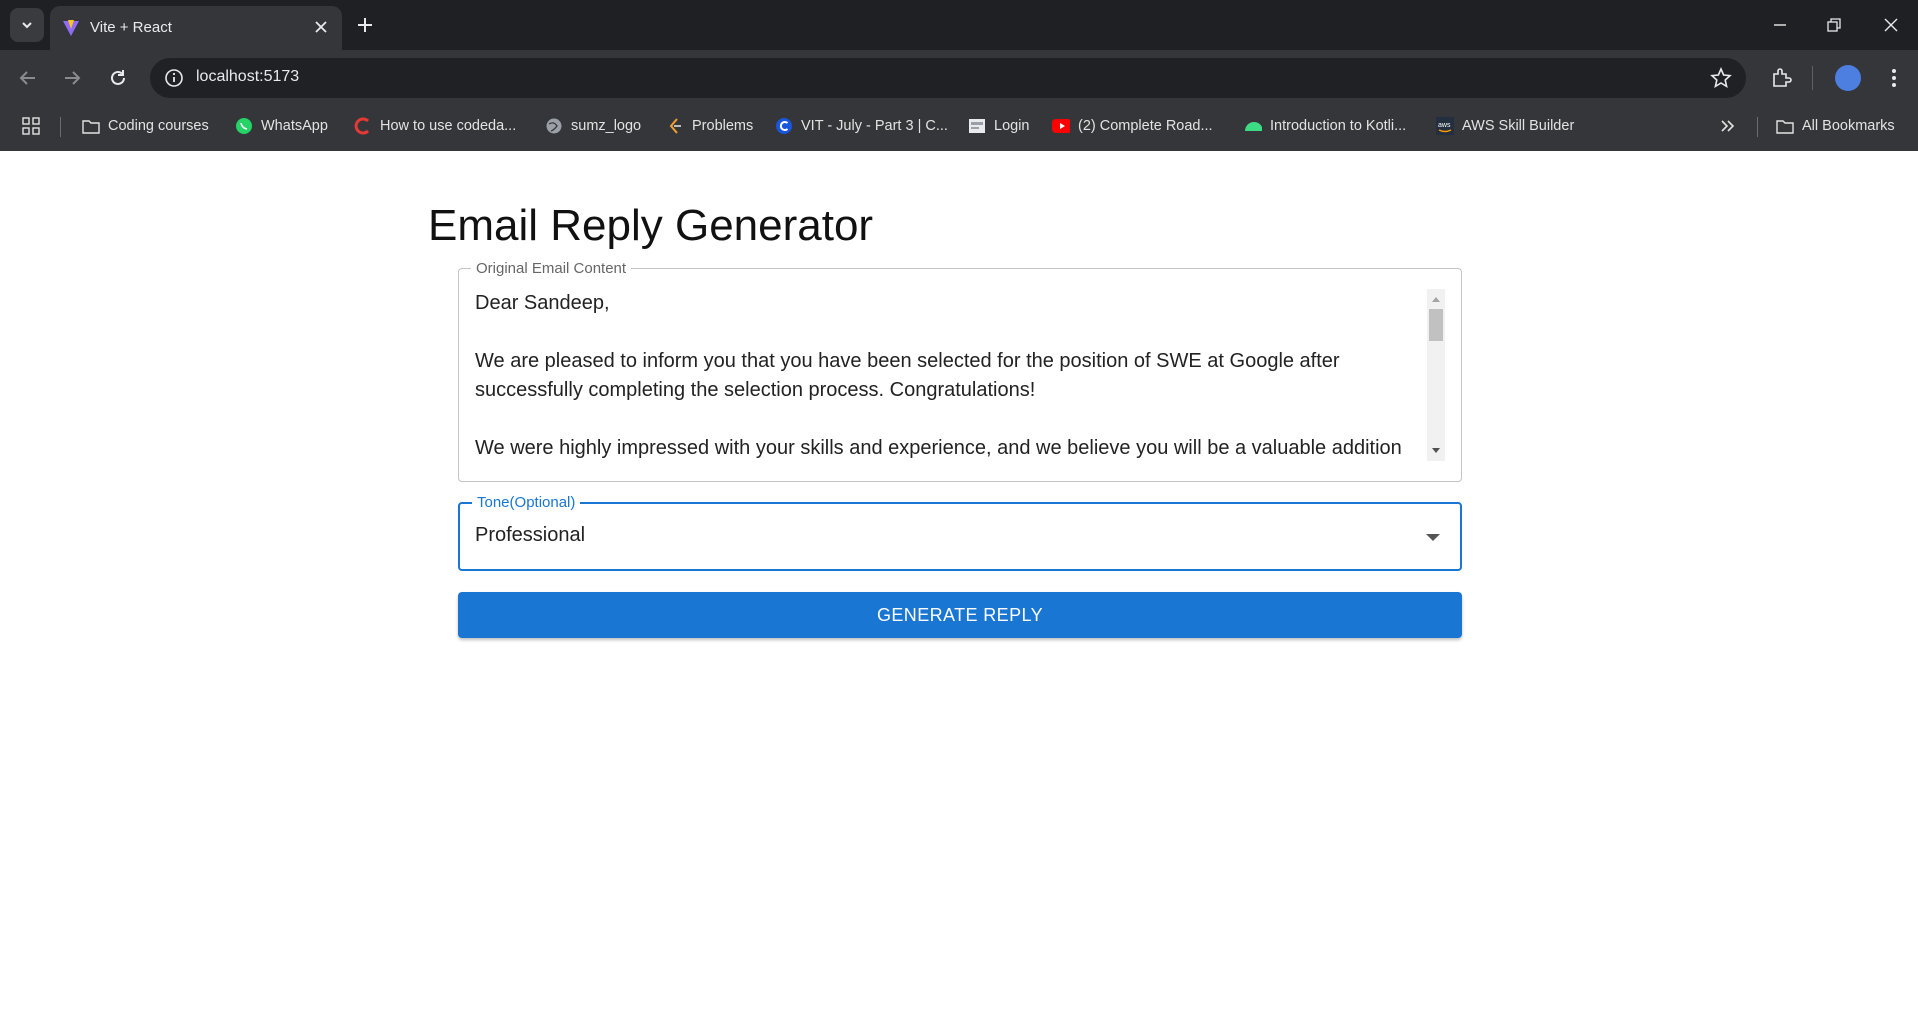 Image resolution: width=1918 pixels, height=1019 pixels. What do you see at coordinates (1436, 450) in the screenshot?
I see `scroll-down-arrow-icon` at bounding box center [1436, 450].